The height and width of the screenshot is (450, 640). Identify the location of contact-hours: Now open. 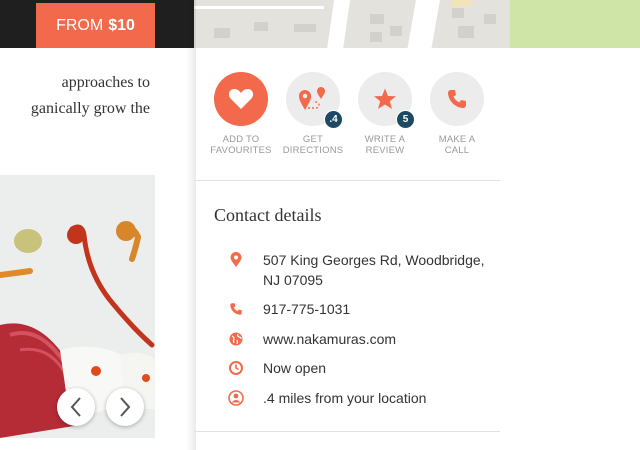
(295, 368).